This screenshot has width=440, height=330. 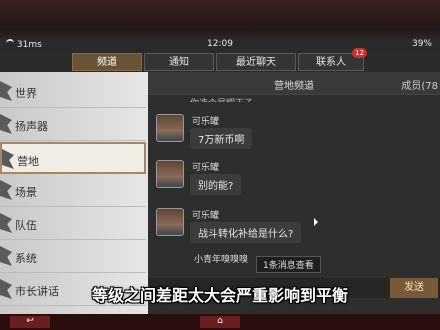 I want to click on sidebar-item-label: 场景, so click(x=26, y=192).